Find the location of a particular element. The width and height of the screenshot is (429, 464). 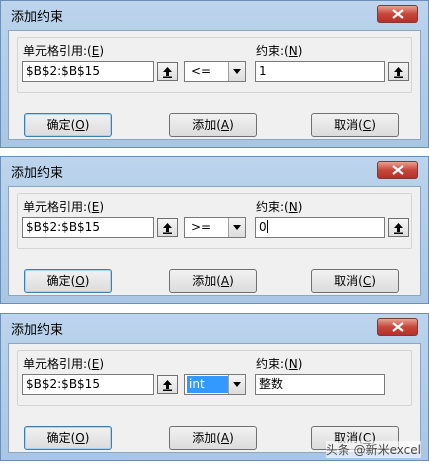

operator-value: int is located at coordinates (209, 384).